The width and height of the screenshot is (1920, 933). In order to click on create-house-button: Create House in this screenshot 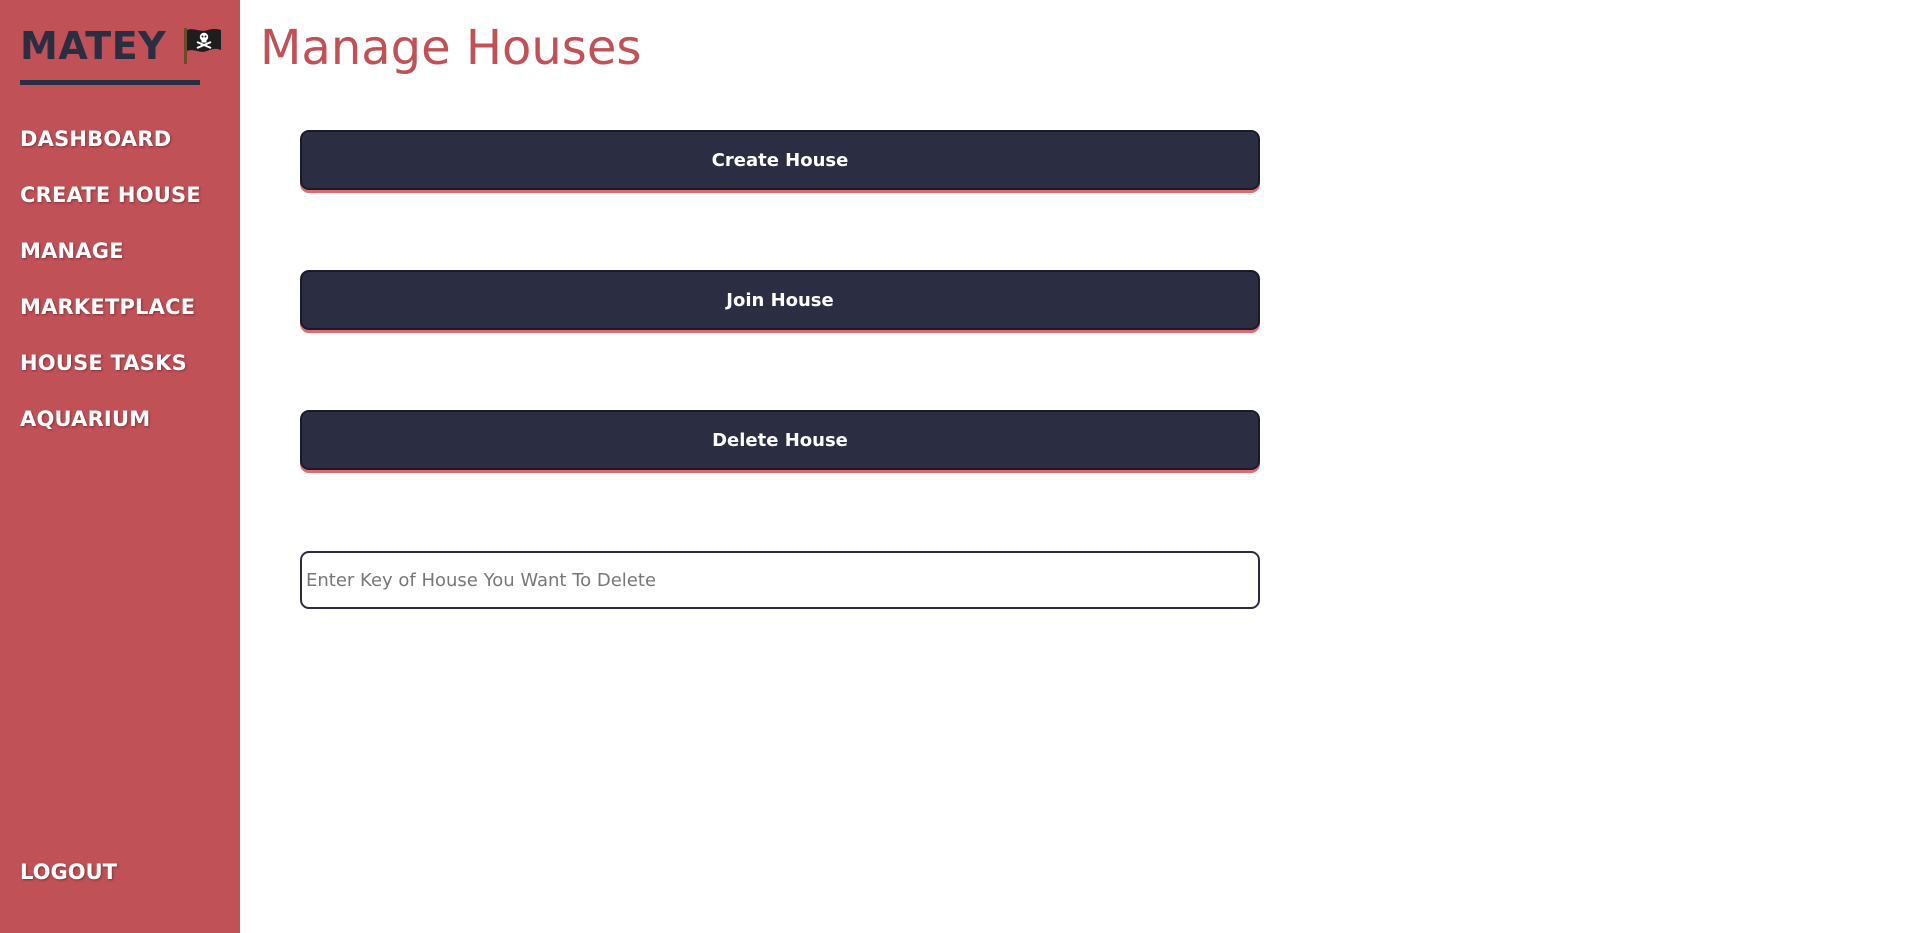, I will do `click(780, 160)`.